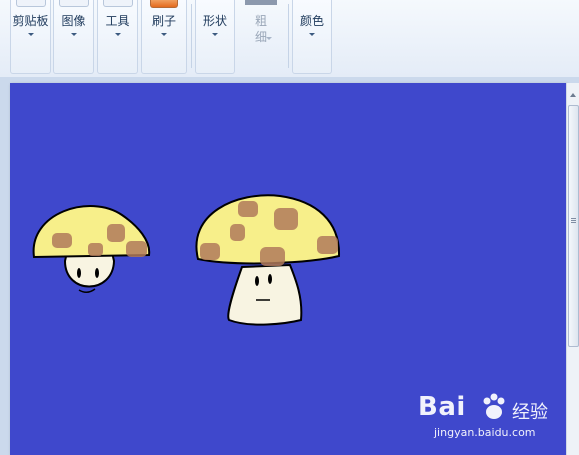 This screenshot has height=455, width=579. I want to click on watermark-url: jingyan.baidu.com, so click(485, 432).